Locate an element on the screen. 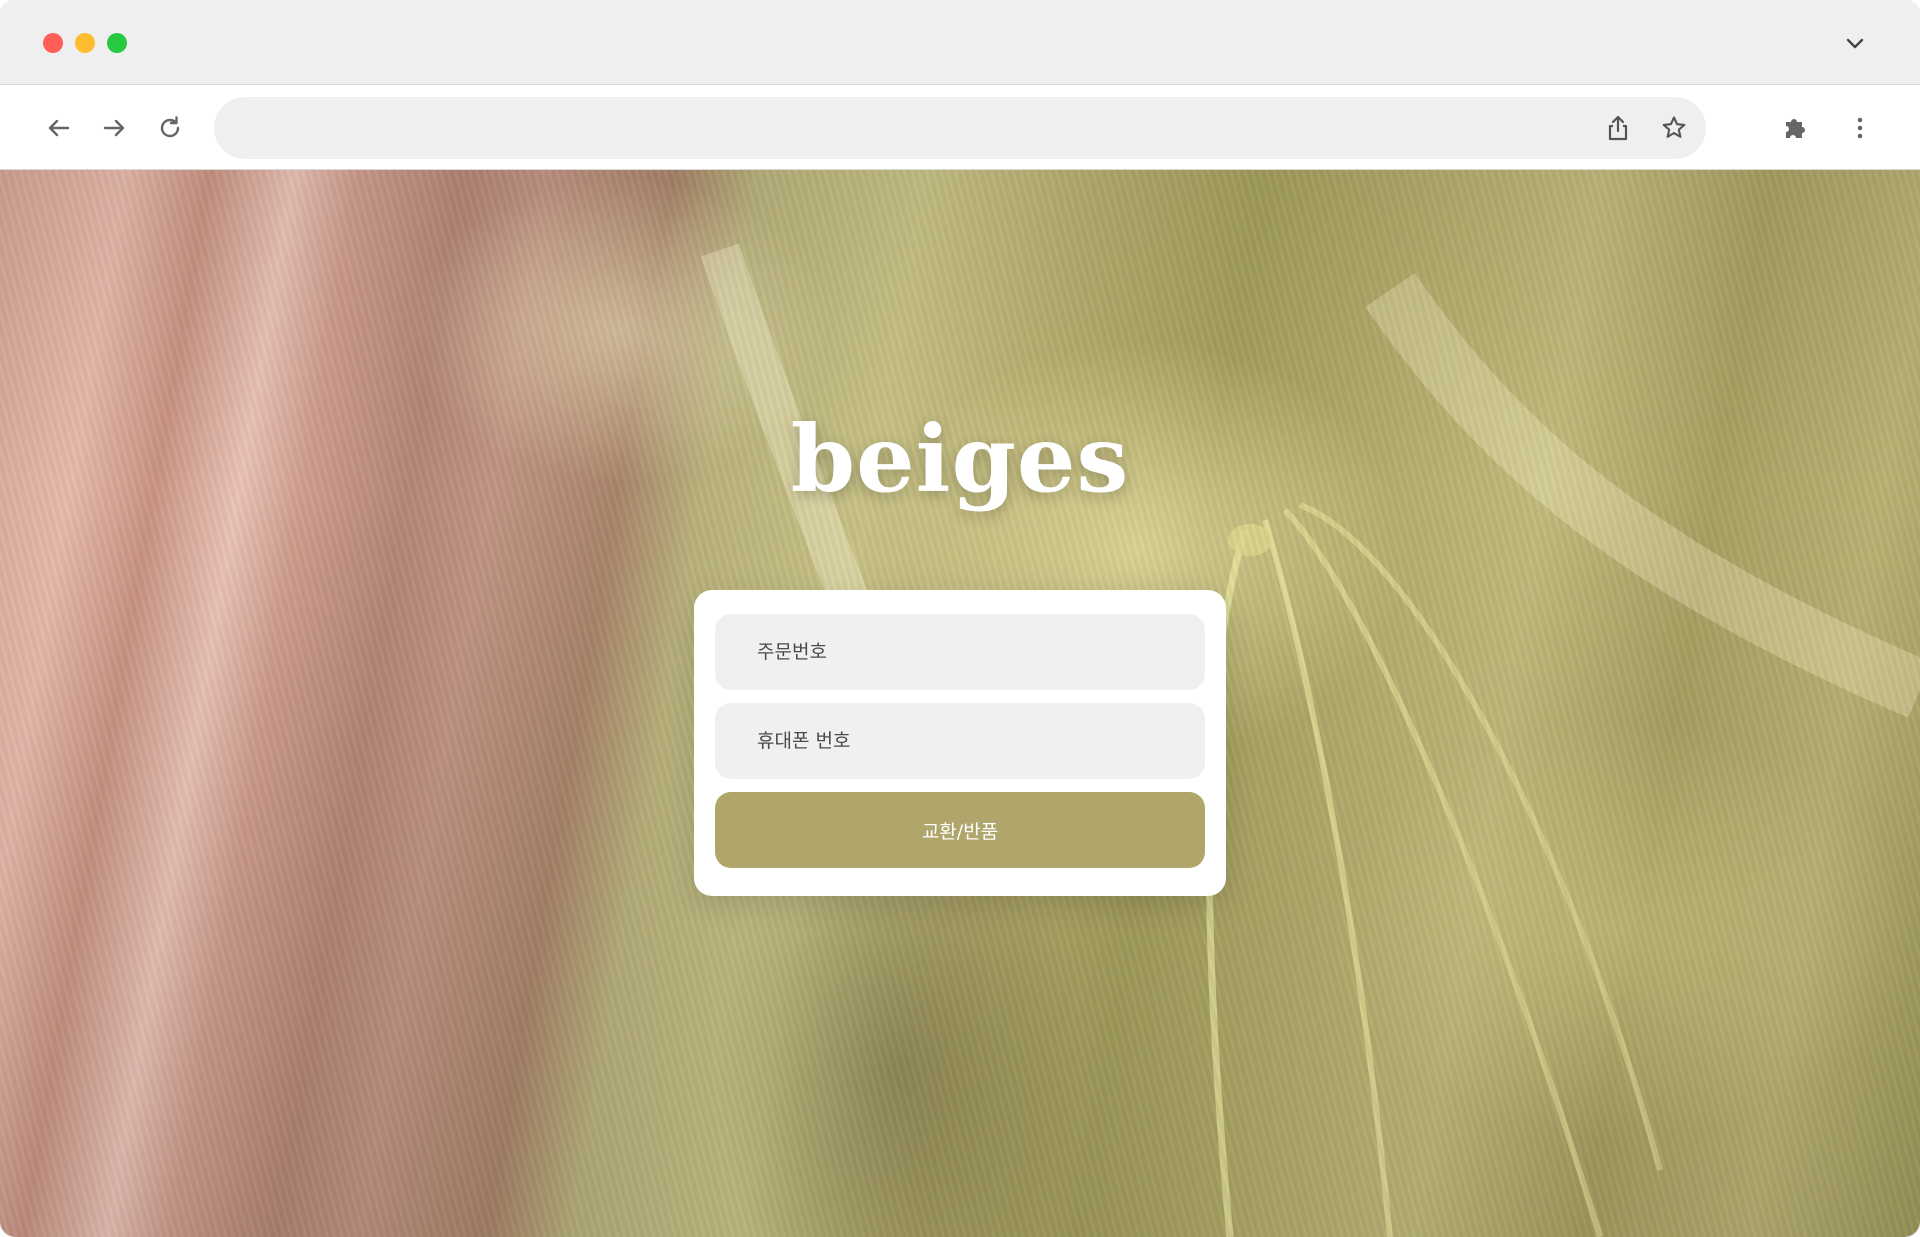 This screenshot has width=1920, height=1237. back-arrow-icon is located at coordinates (59, 128).